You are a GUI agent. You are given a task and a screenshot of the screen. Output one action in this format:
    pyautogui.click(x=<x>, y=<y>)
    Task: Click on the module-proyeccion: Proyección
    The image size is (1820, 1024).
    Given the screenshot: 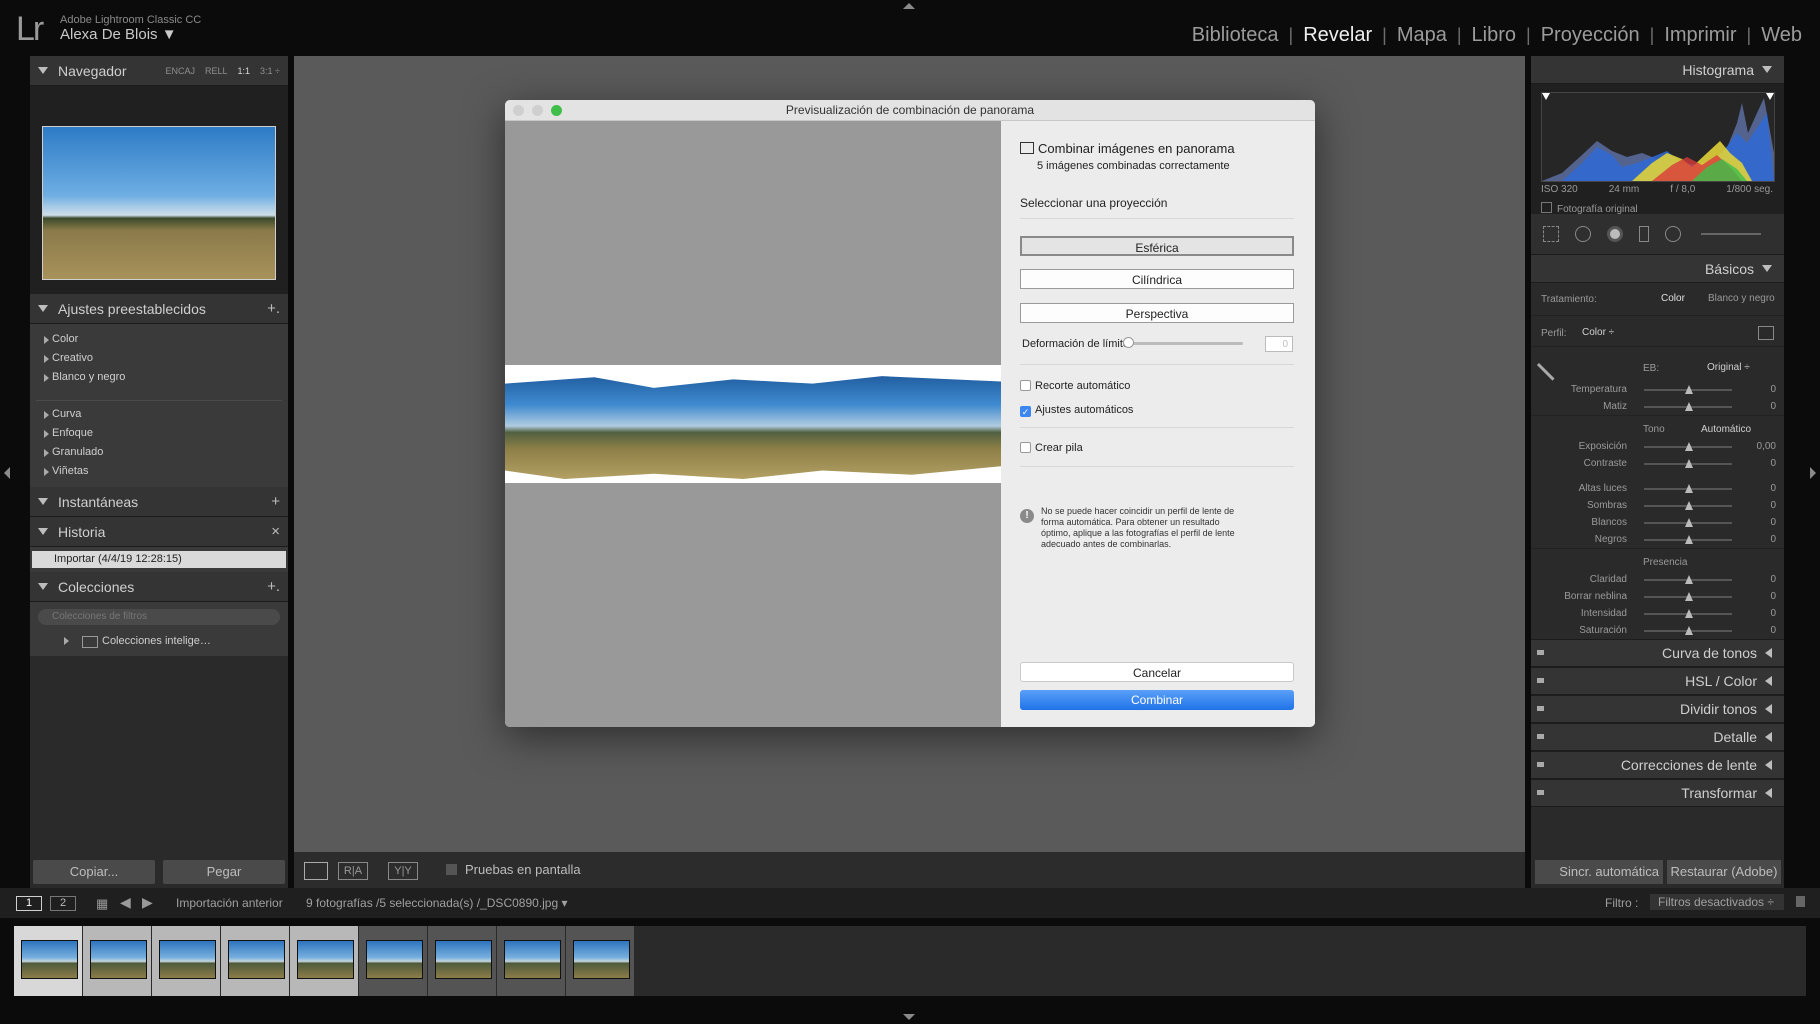 What is the action you would take?
    pyautogui.click(x=1590, y=35)
    